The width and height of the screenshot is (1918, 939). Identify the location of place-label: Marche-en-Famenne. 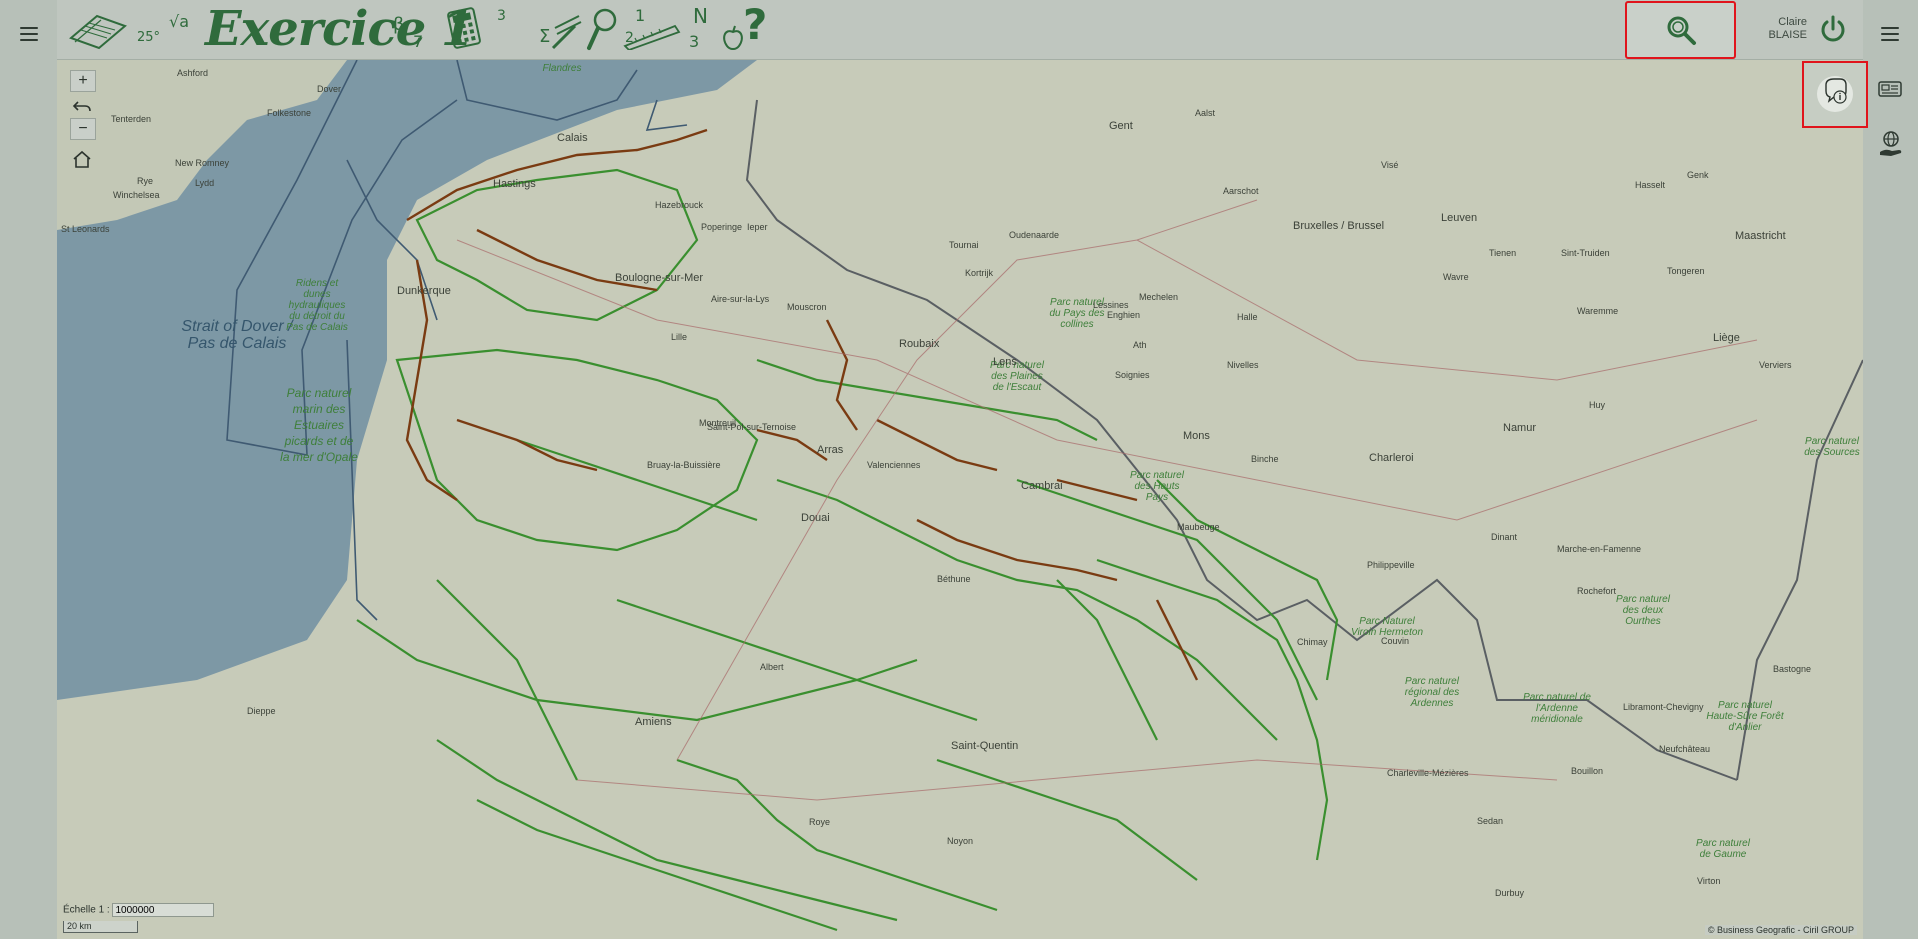
(1599, 549).